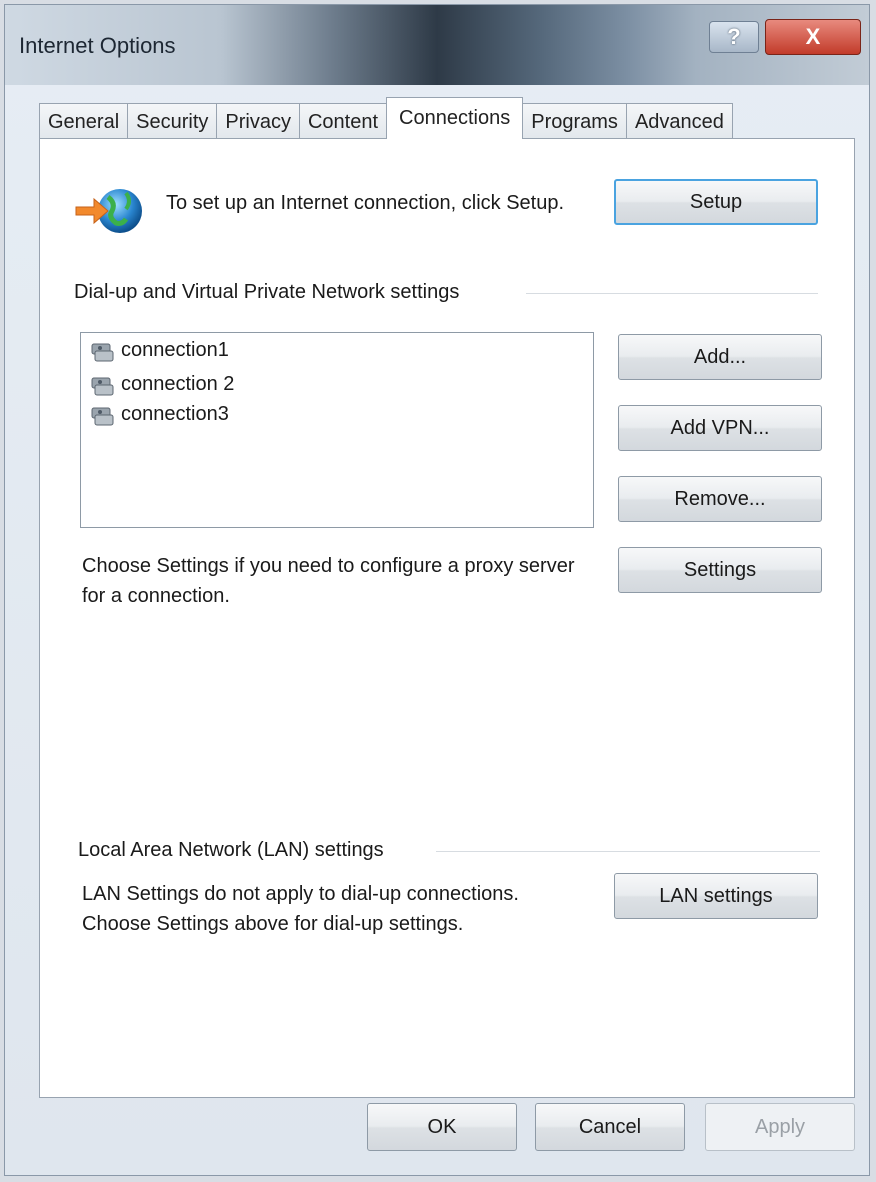 The image size is (876, 1182). I want to click on tab-privacy: Privacy, so click(258, 121).